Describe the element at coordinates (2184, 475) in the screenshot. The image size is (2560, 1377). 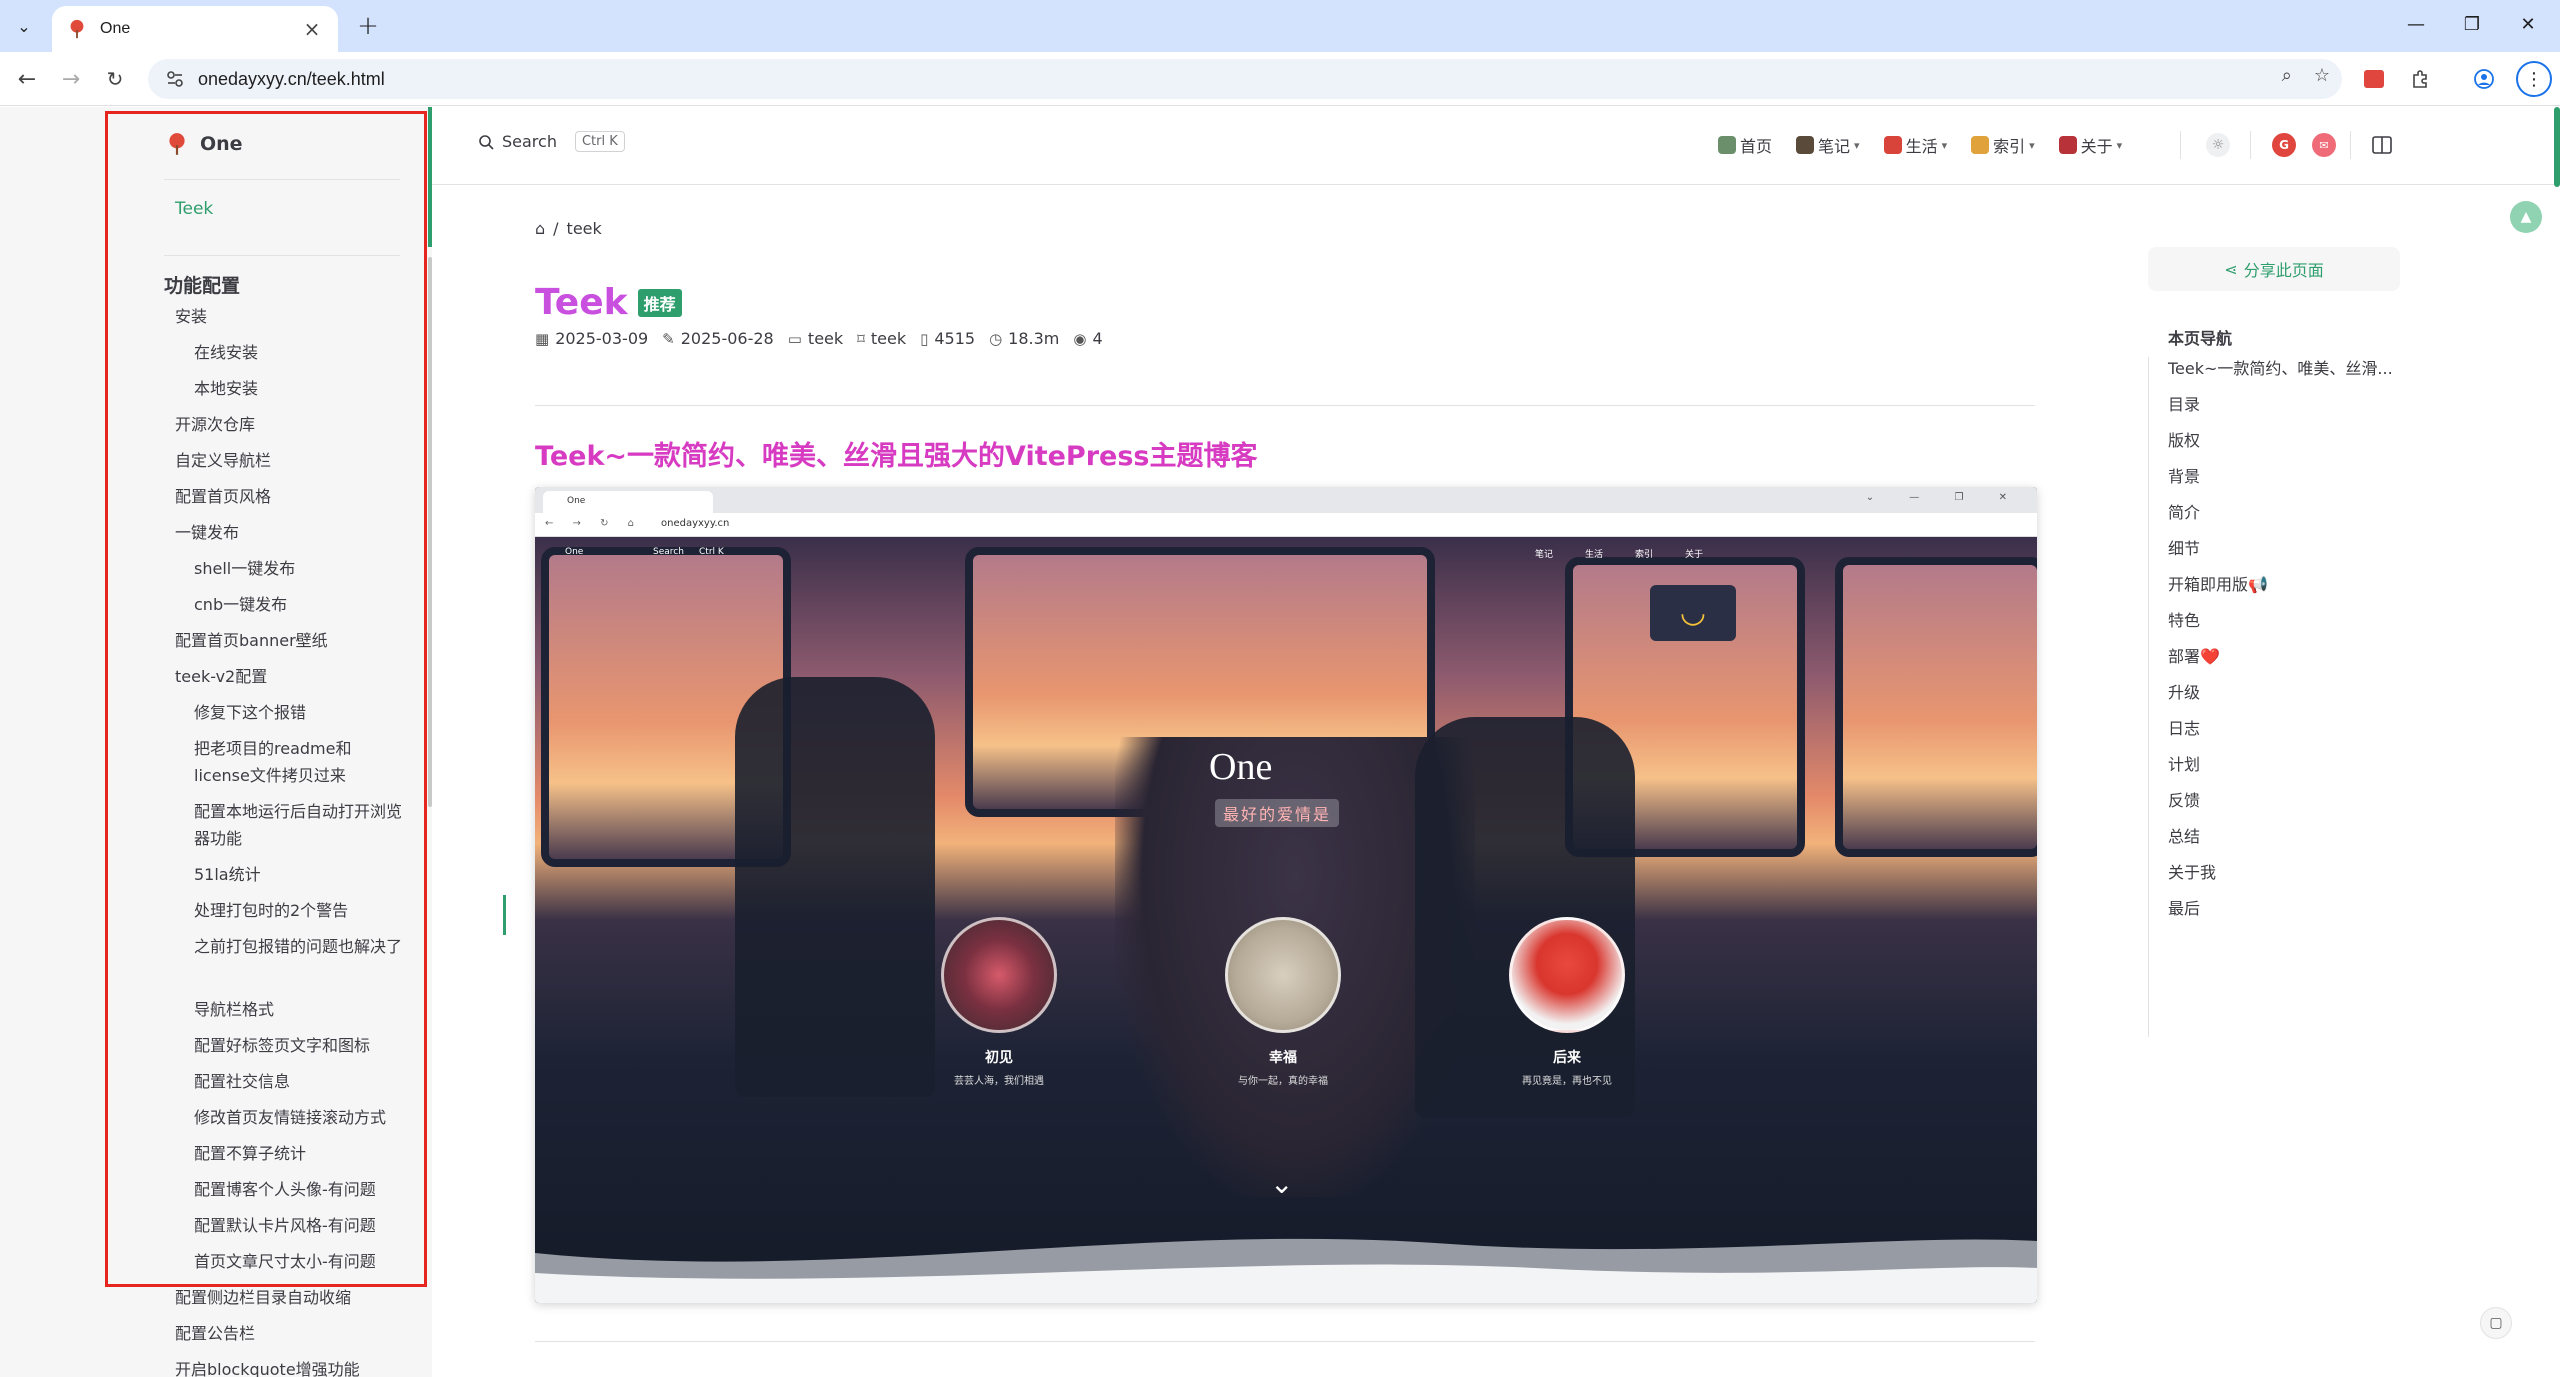
I see `toc-item: 背景` at that location.